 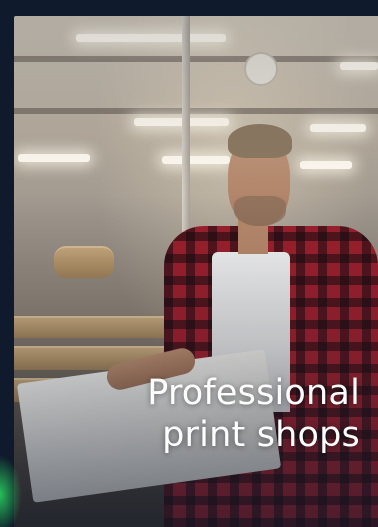 What do you see at coordinates (11, 491) in the screenshot?
I see `green-accent-glow` at bounding box center [11, 491].